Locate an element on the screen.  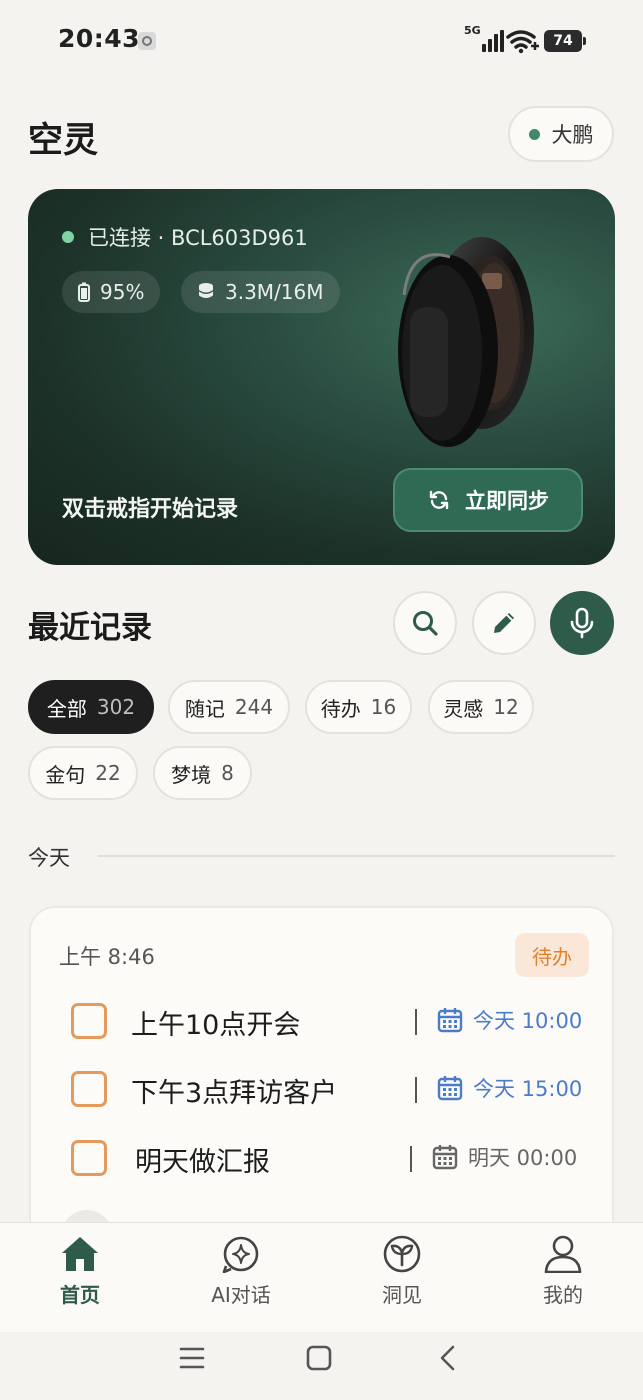
nav-ai-chat: AI对话 is located at coordinates (241, 1271).